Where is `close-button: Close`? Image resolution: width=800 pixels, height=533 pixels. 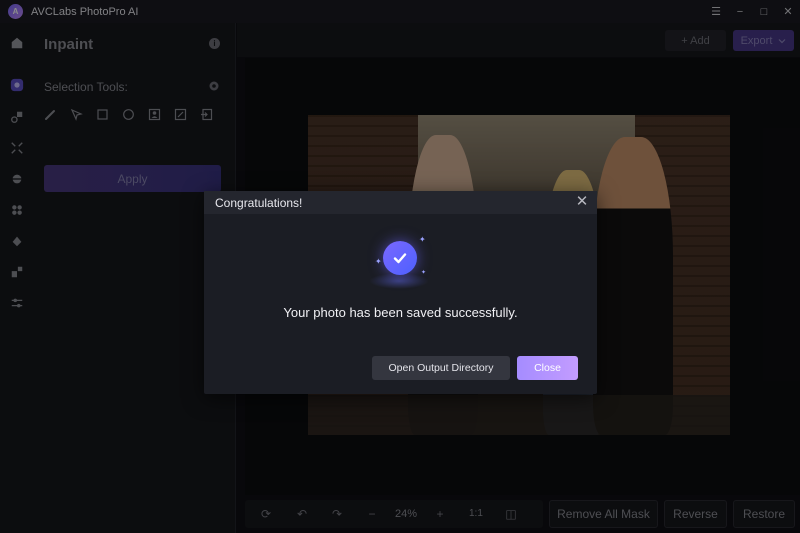
close-button: Close is located at coordinates (547, 368).